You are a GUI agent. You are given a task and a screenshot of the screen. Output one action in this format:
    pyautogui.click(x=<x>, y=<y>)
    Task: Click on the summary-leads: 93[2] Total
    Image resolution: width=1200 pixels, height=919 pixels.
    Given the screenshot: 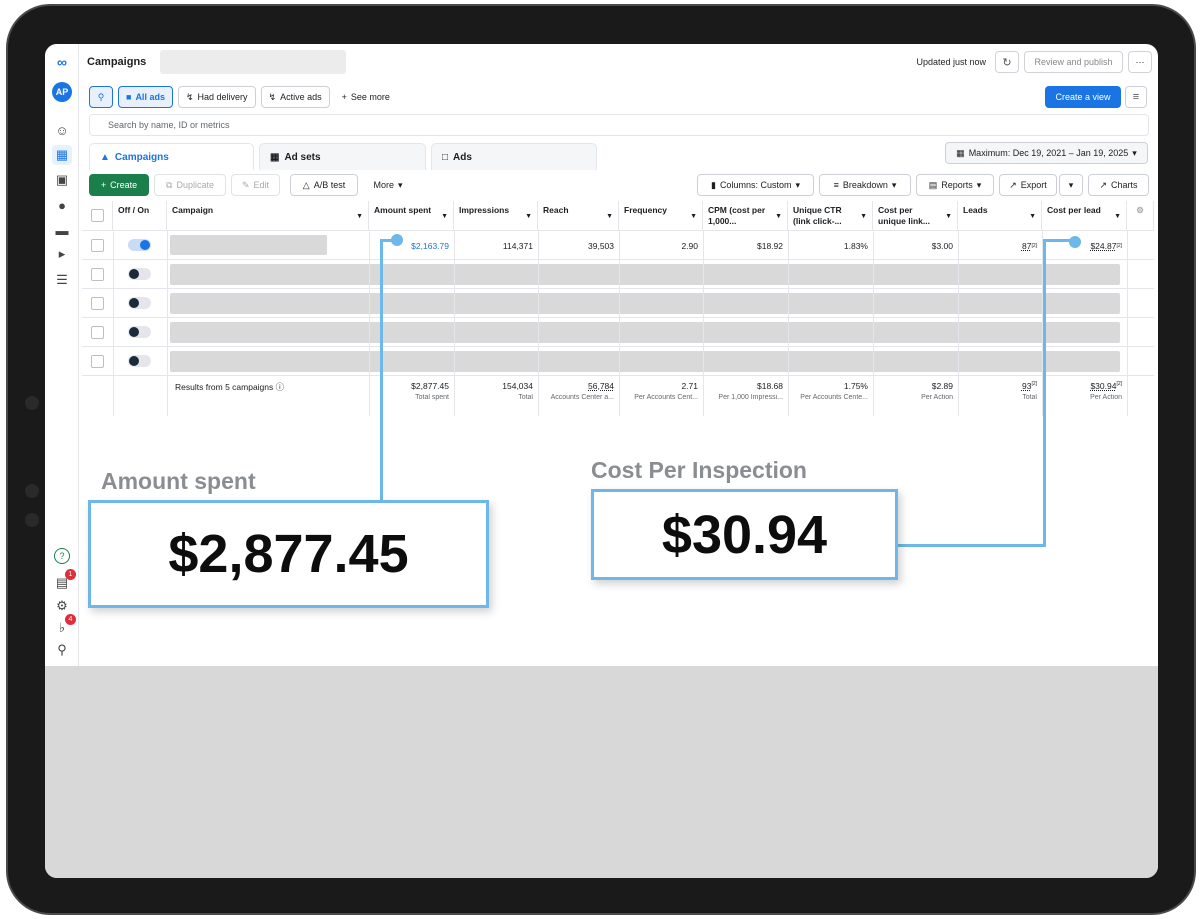 What is the action you would take?
    pyautogui.click(x=1000, y=396)
    